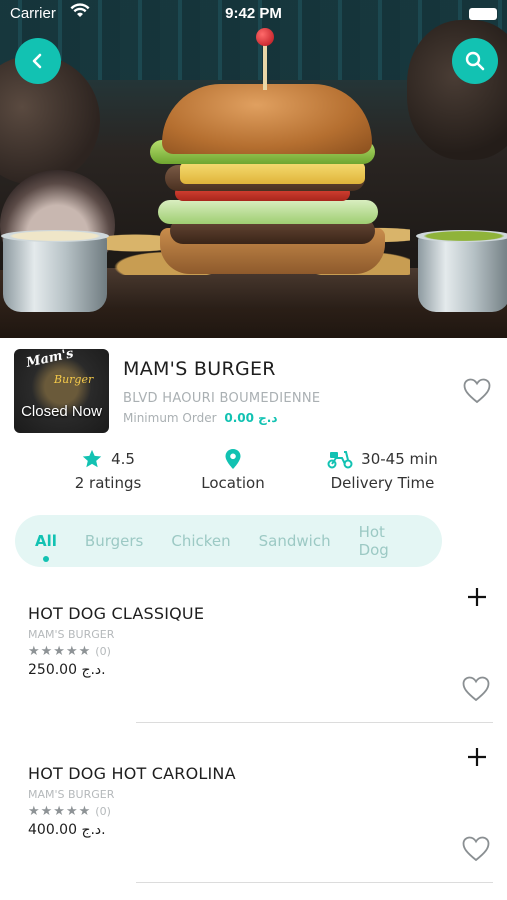 This screenshot has height=900, width=507. I want to click on item-name: HOT DOG CLASSIQUE, so click(116, 613).